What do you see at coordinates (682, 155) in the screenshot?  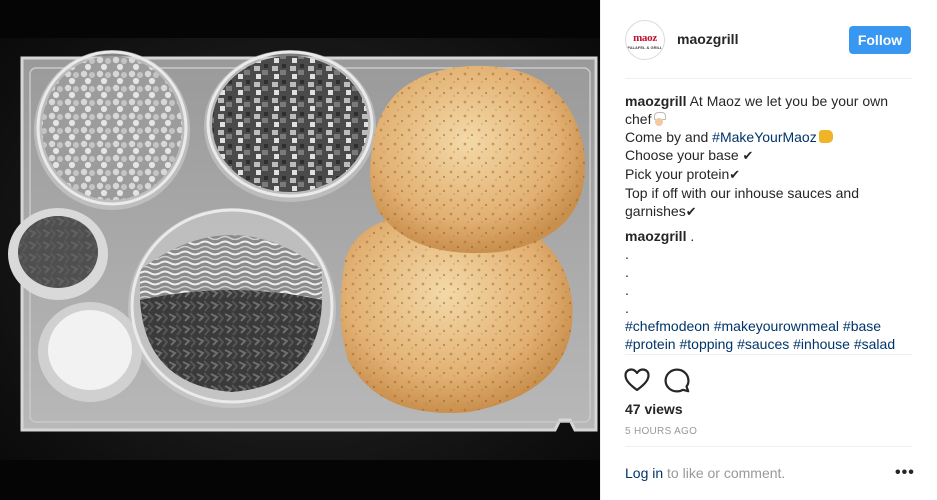 I see `caption-text-4: Choose your base` at bounding box center [682, 155].